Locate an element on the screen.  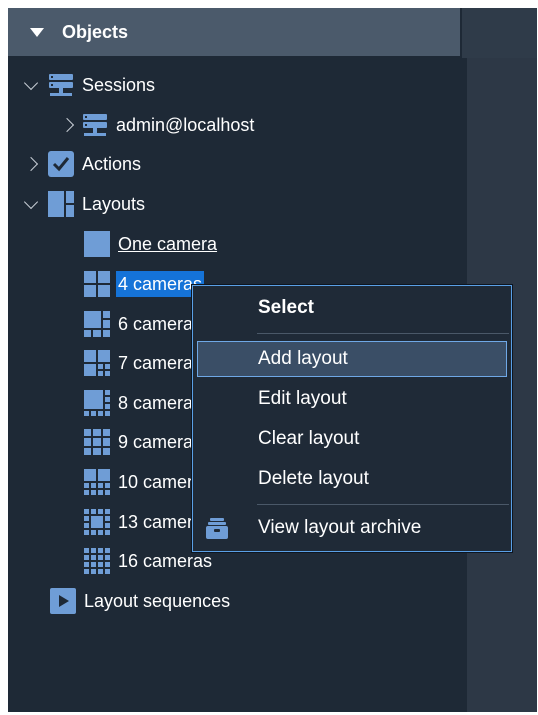
menu-item-label: Edit layout is located at coordinates (302, 398).